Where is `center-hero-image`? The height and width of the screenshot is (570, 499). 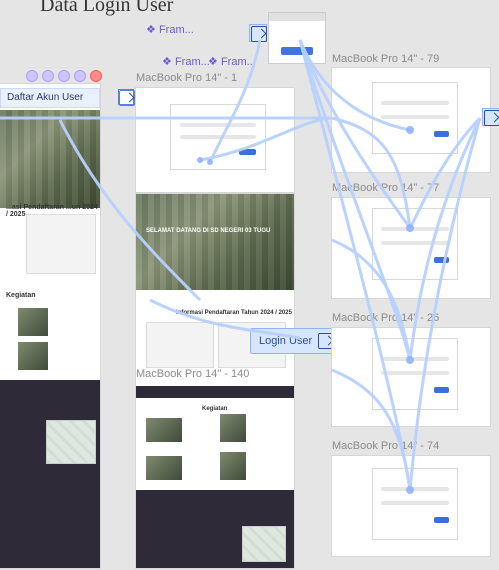
center-hero-image is located at coordinates (215, 242).